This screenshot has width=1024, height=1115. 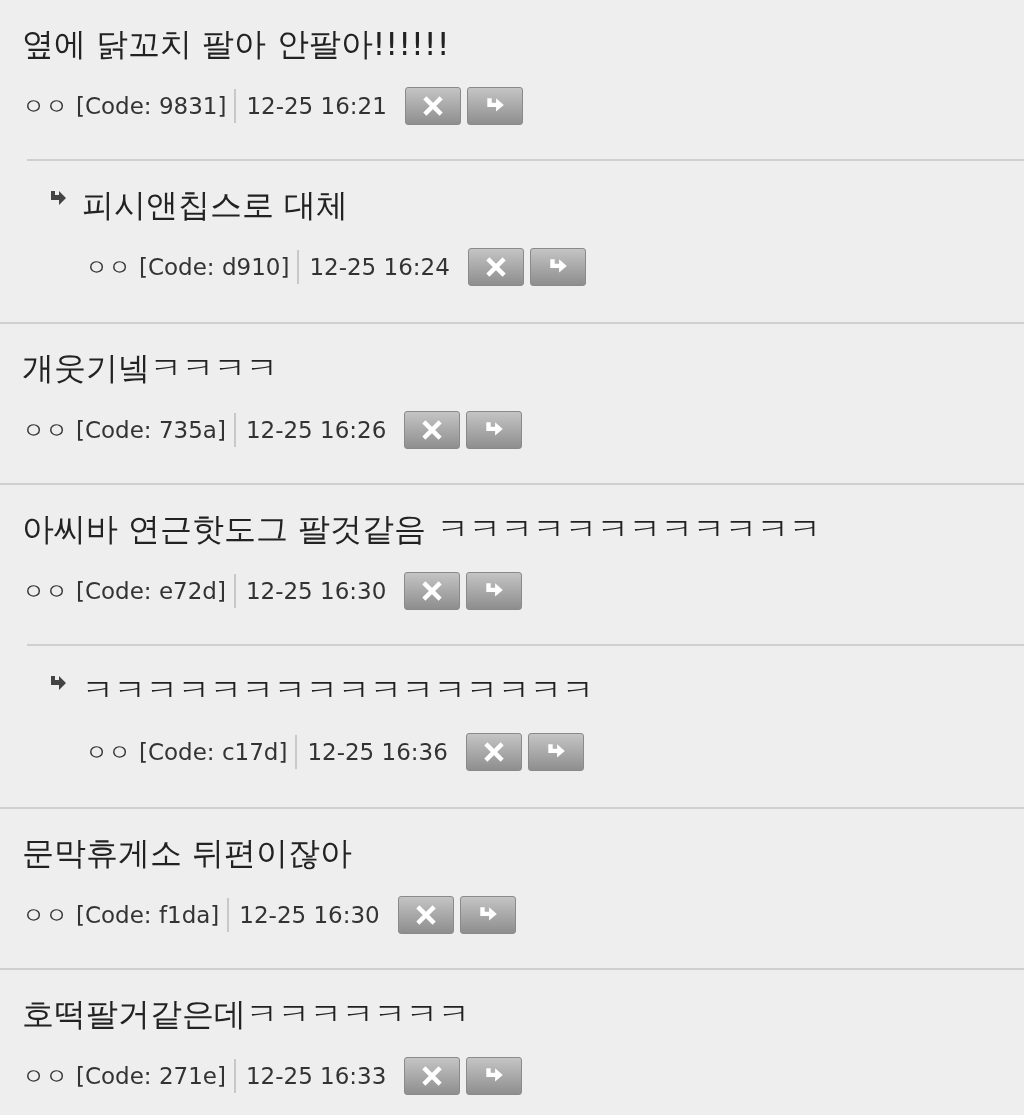 What do you see at coordinates (246, 1014) in the screenshot?
I see `comment-text: 호떡팔거같은데ㅋㅋㅋㅋㅋㅋㅋ` at bounding box center [246, 1014].